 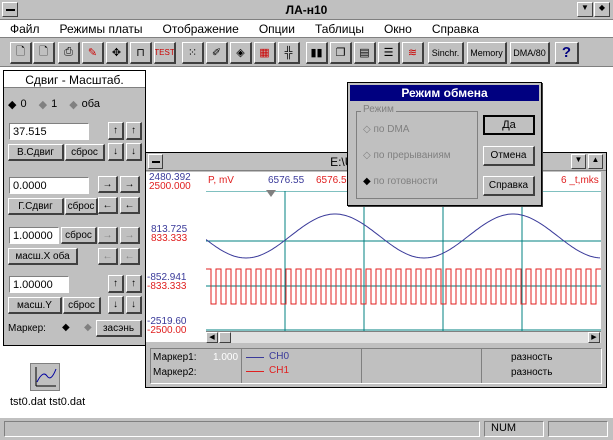 What do you see at coordinates (242, 429) in the screenshot?
I see `status-message-pane` at bounding box center [242, 429].